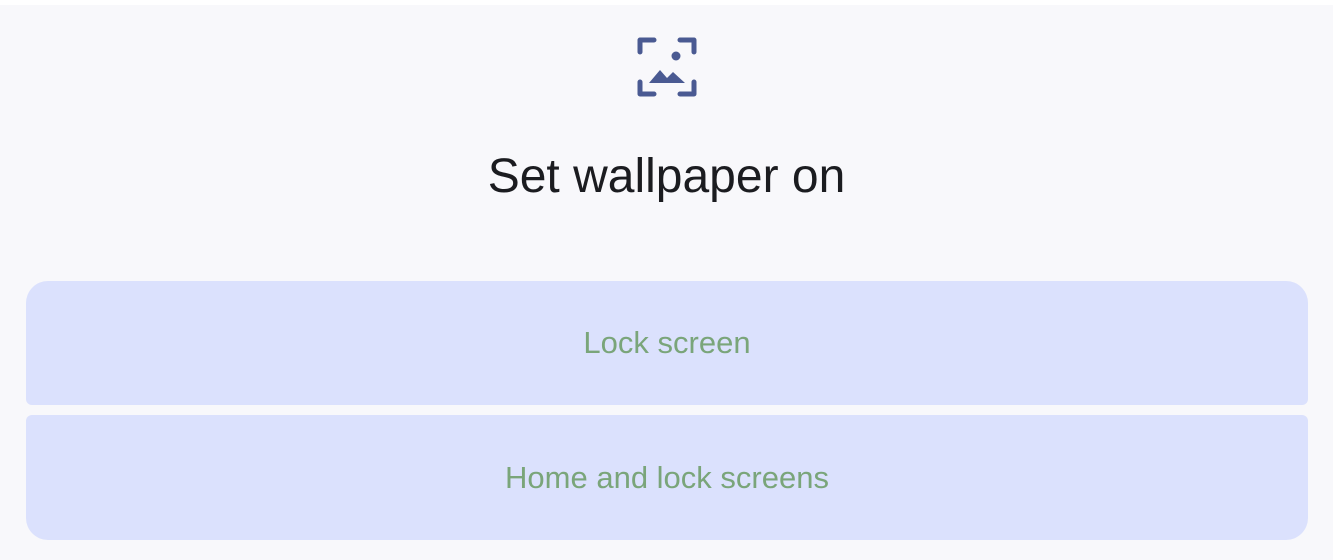 This screenshot has height=560, width=1333. I want to click on lock-screen-label: Lock screen, so click(667, 342).